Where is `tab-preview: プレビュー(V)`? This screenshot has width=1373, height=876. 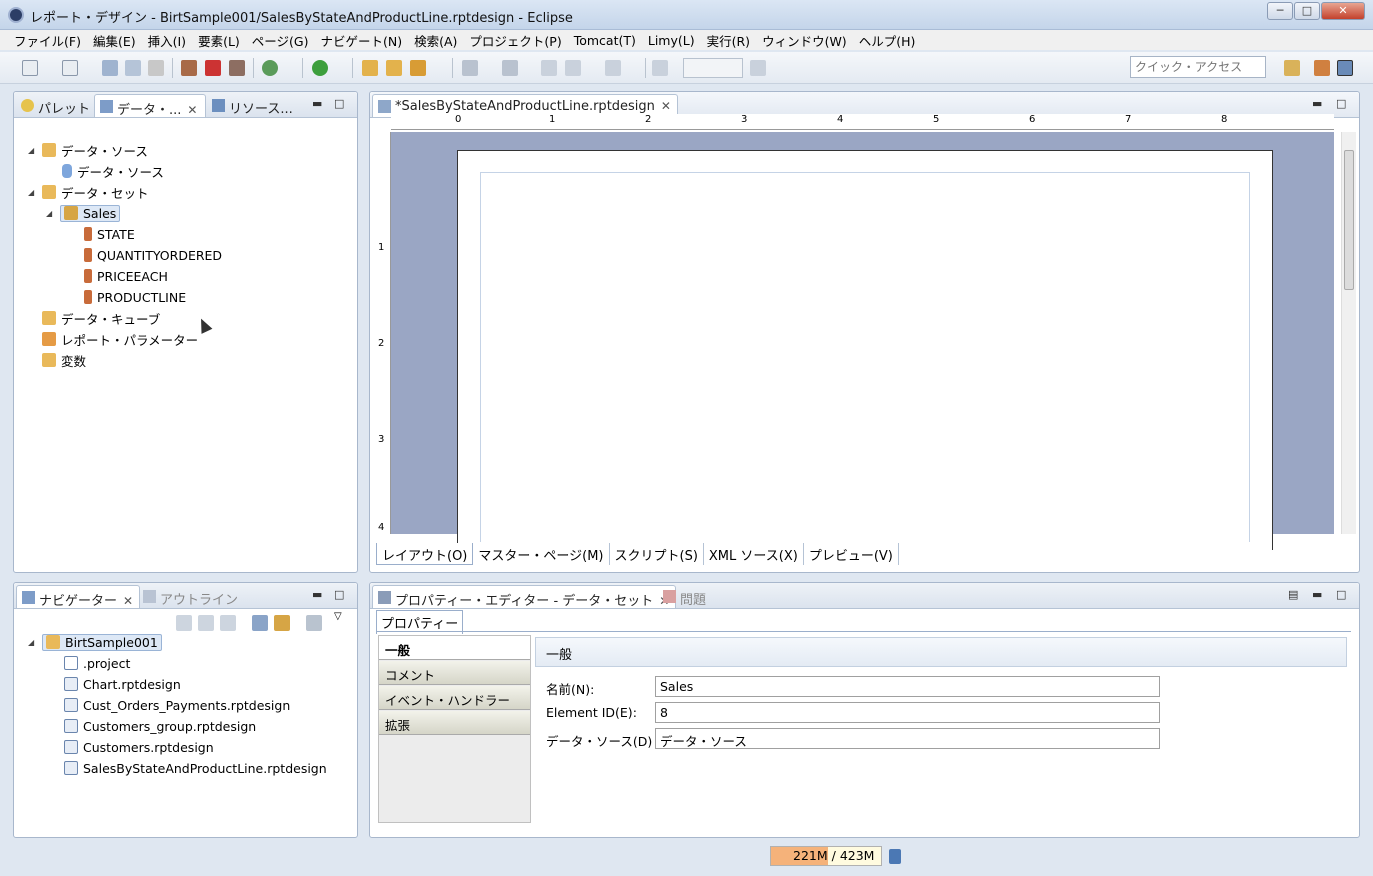
tab-preview: プレビュー(V) is located at coordinates (851, 554).